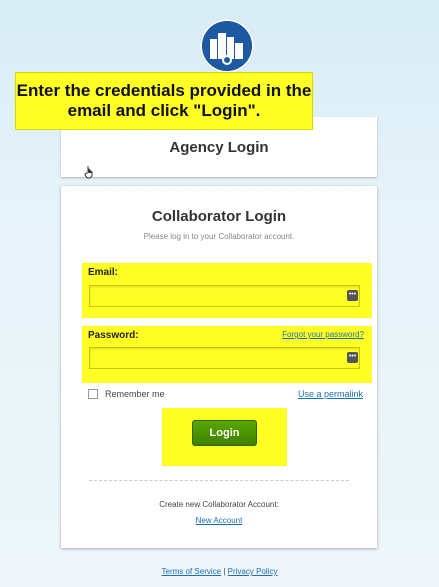 The width and height of the screenshot is (439, 587). What do you see at coordinates (224, 358) in the screenshot?
I see `password-field` at bounding box center [224, 358].